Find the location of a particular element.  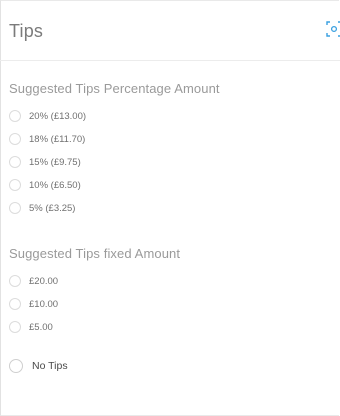

tip-option-label: £5.00 is located at coordinates (41, 327).